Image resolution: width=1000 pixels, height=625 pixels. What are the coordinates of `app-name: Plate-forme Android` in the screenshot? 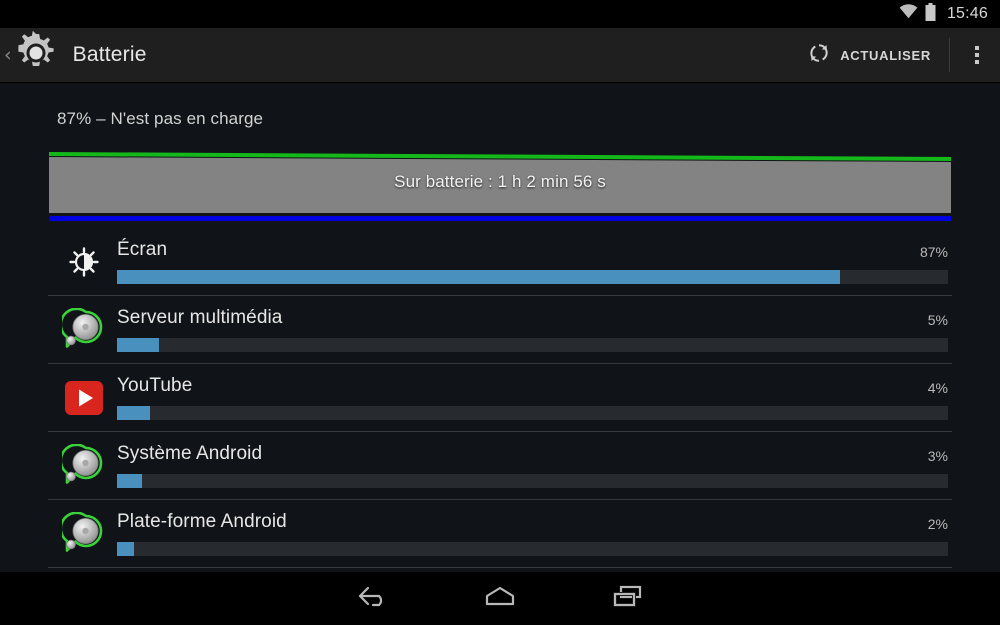 It's located at (202, 521).